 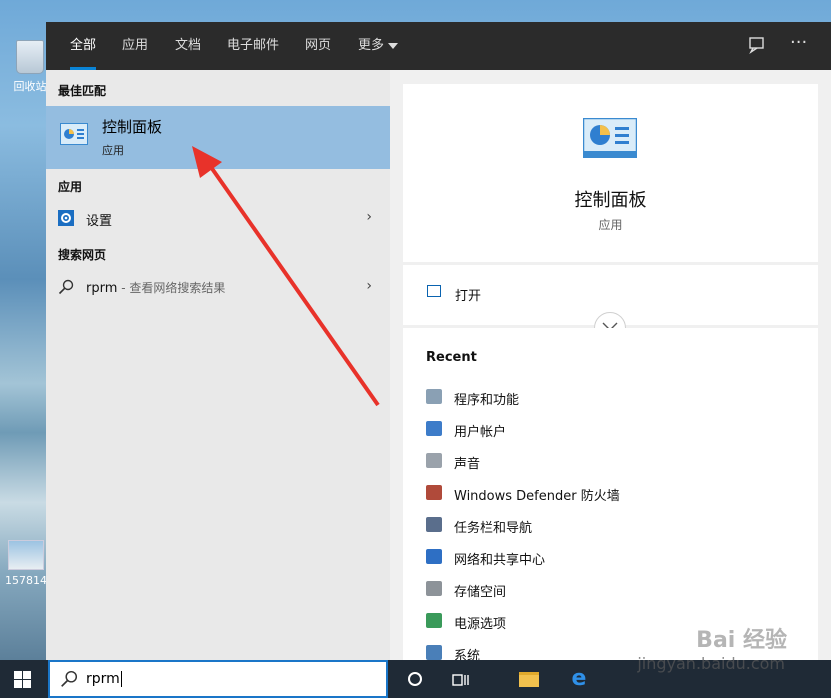 I want to click on users-icon, so click(x=434, y=428).